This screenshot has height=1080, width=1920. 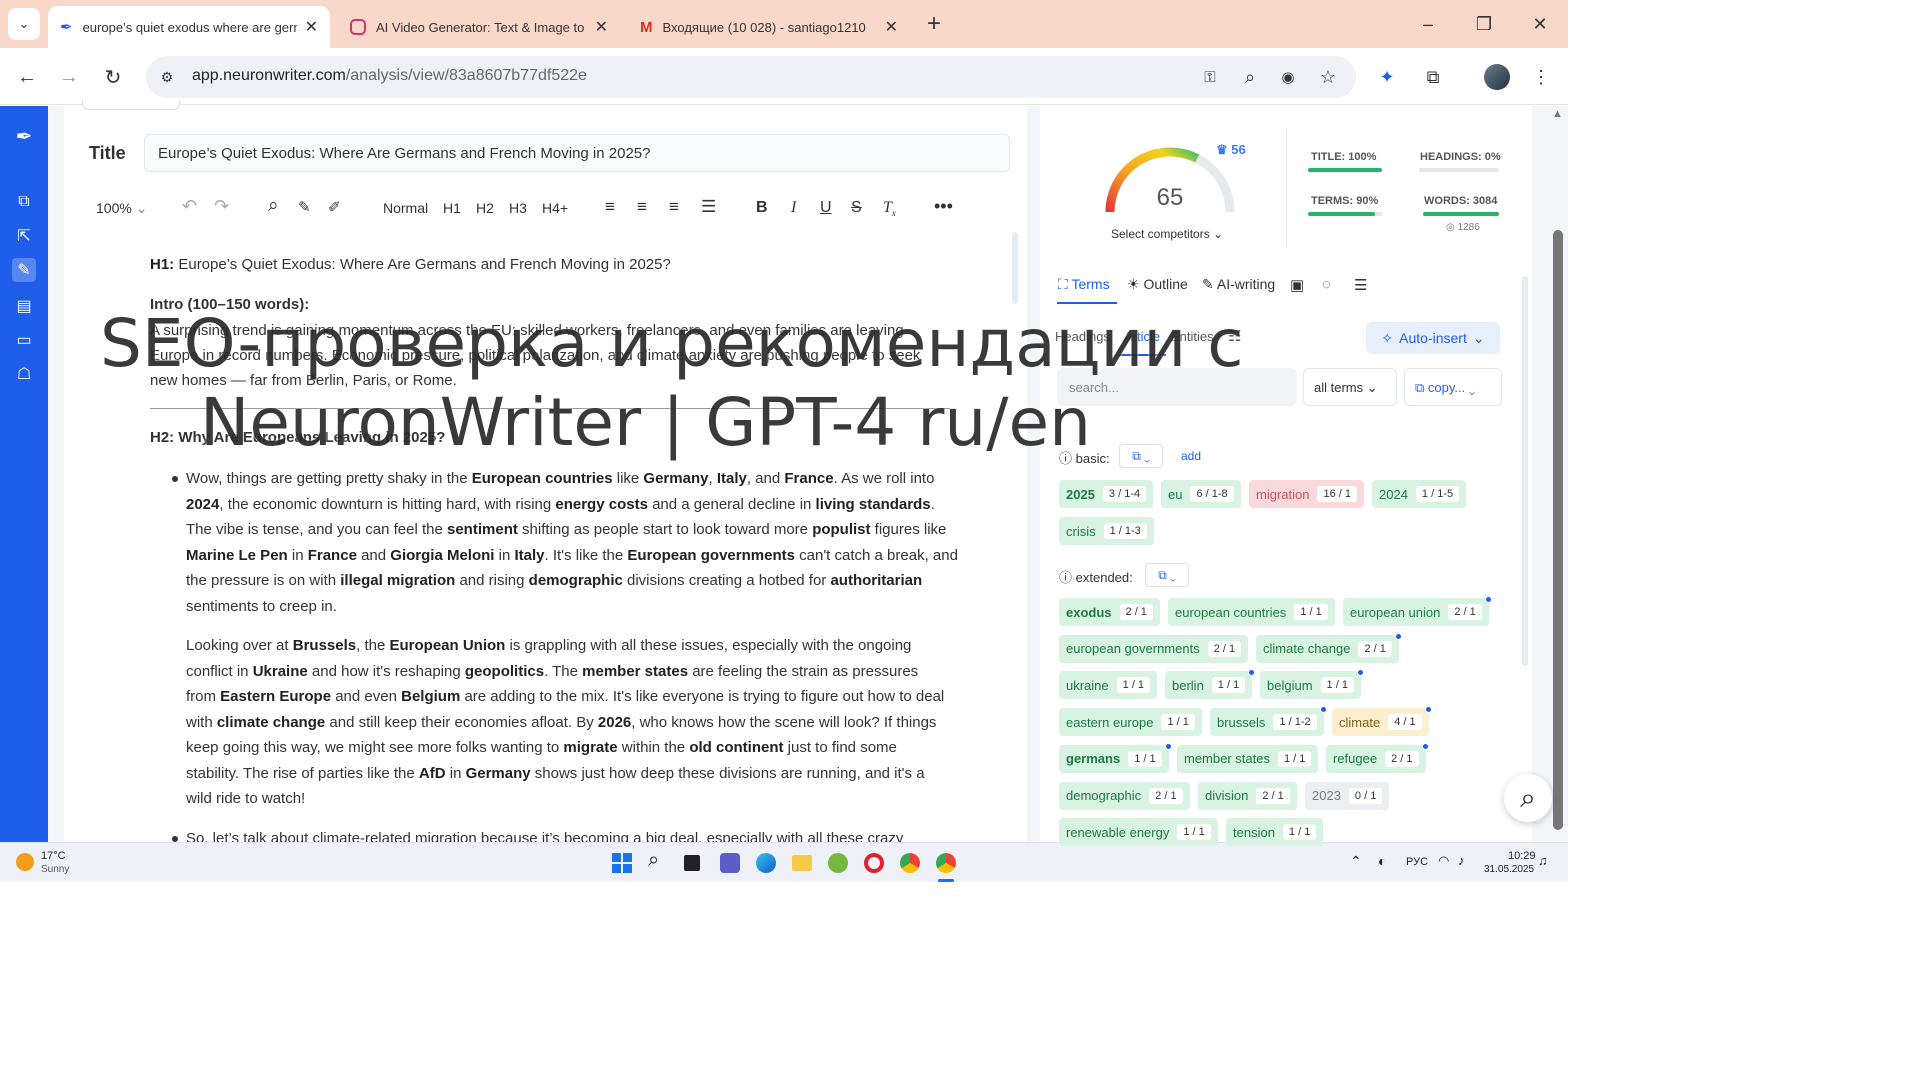 What do you see at coordinates (1329, 647) in the screenshot?
I see `term-chip: climate change 2 / 1` at bounding box center [1329, 647].